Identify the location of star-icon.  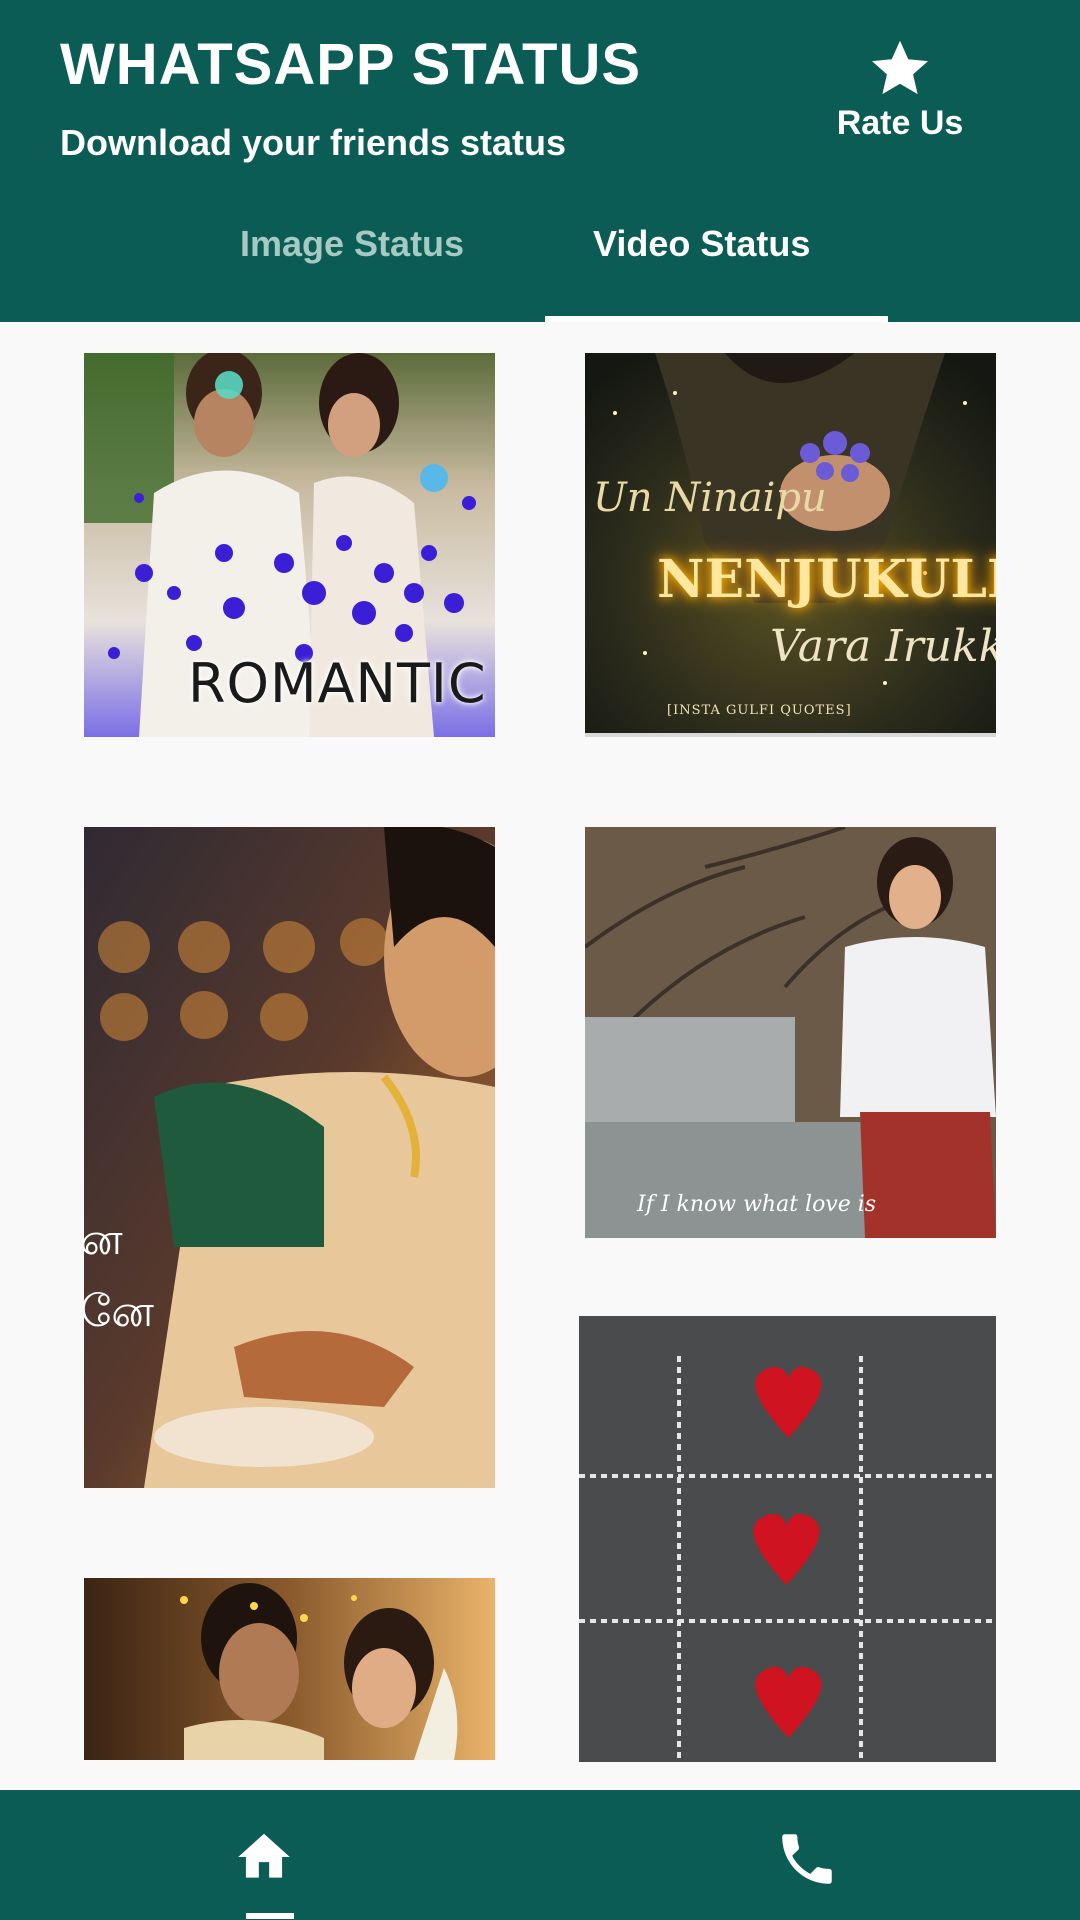
(900, 67).